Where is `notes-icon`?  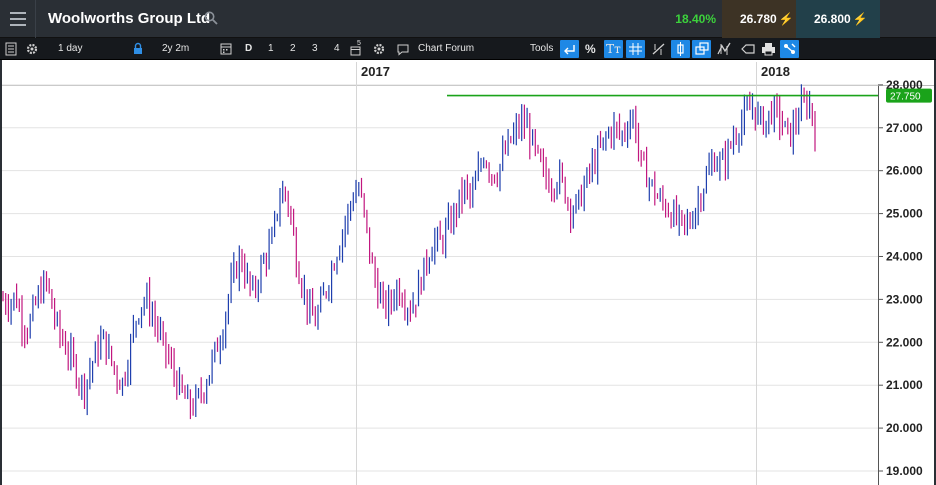
notes-icon is located at coordinates (11, 49).